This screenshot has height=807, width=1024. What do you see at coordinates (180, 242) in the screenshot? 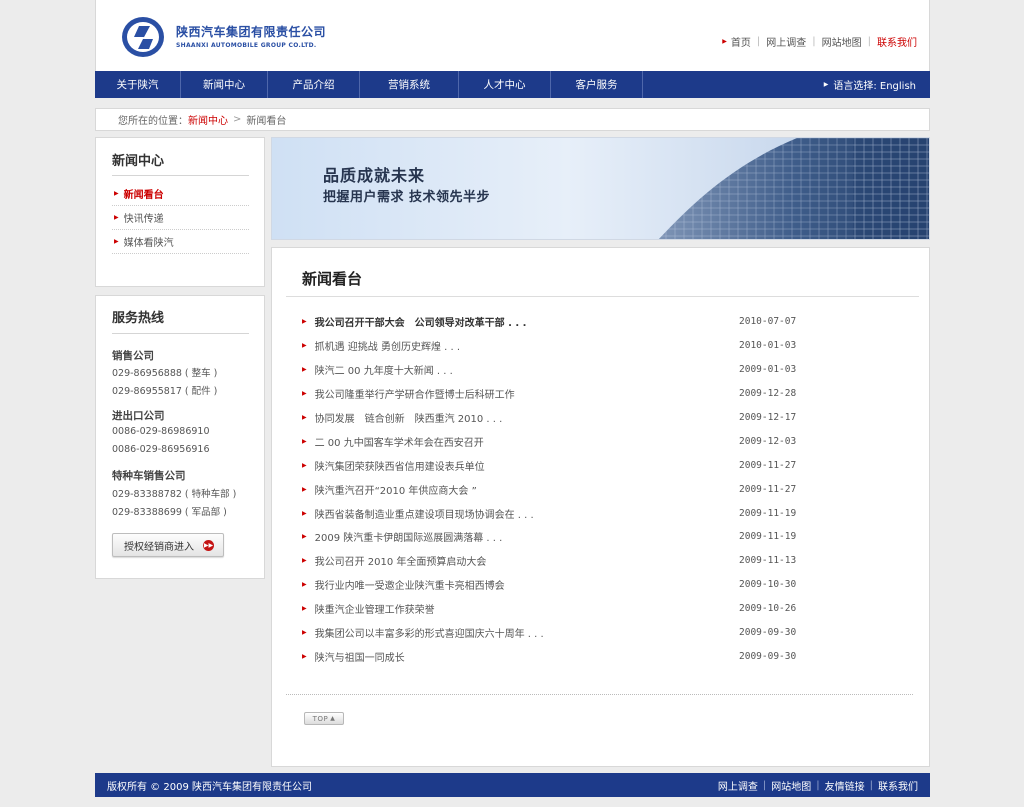
I see `sidebar-item-media: ▶ 媒体看陕汽` at bounding box center [180, 242].